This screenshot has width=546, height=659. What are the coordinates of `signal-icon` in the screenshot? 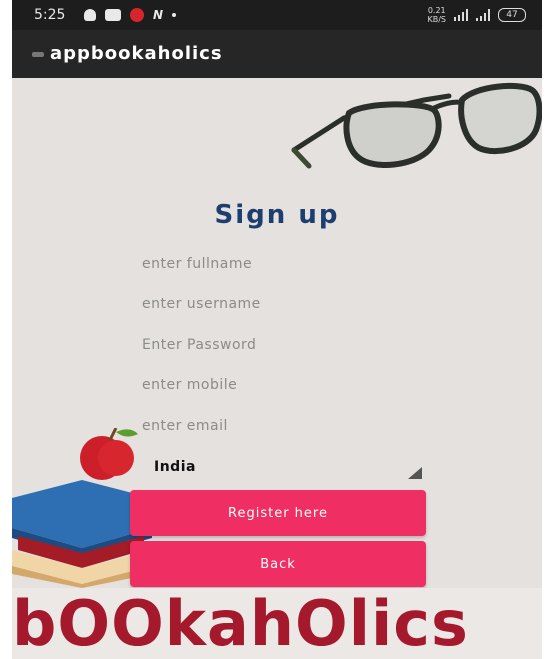 It's located at (461, 15).